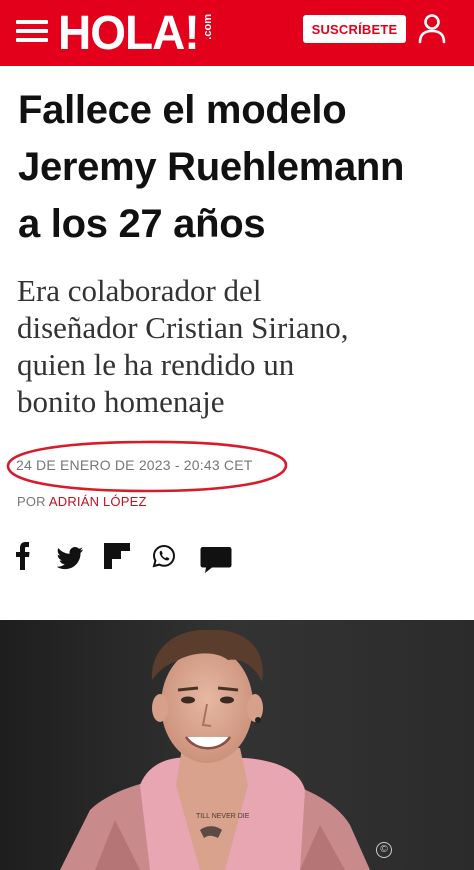  What do you see at coordinates (207, 27) in the screenshot?
I see `logo-suffix: .com` at bounding box center [207, 27].